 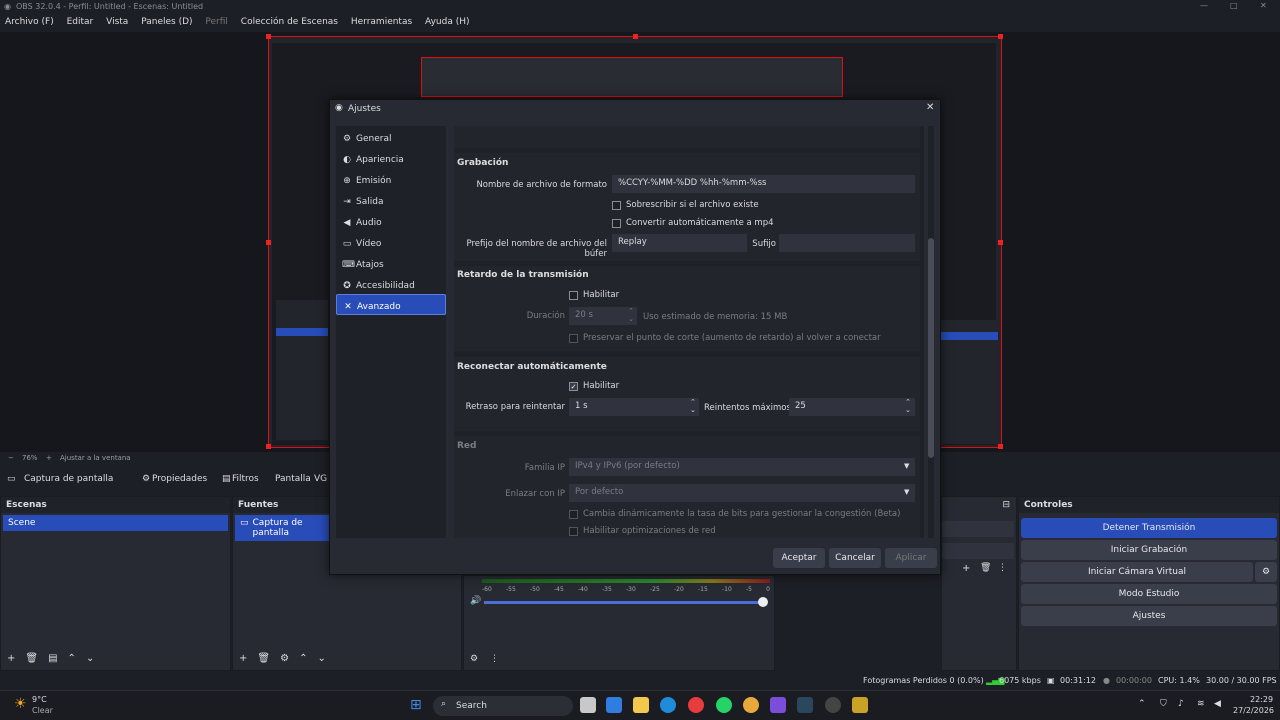 What do you see at coordinates (624, 602) in the screenshot?
I see `volume-slider` at bounding box center [624, 602].